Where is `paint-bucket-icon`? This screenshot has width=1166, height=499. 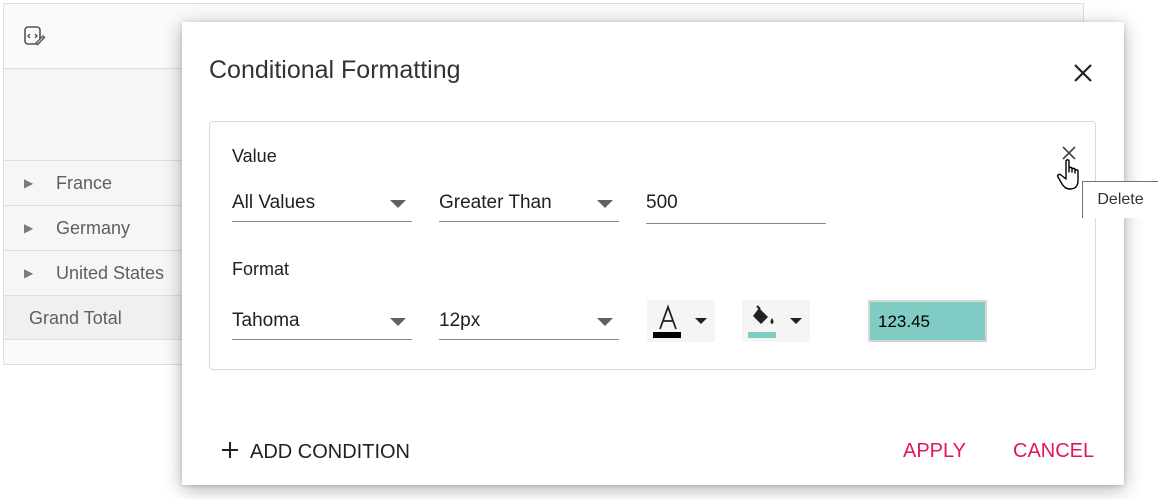
paint-bucket-icon is located at coordinates (763, 314).